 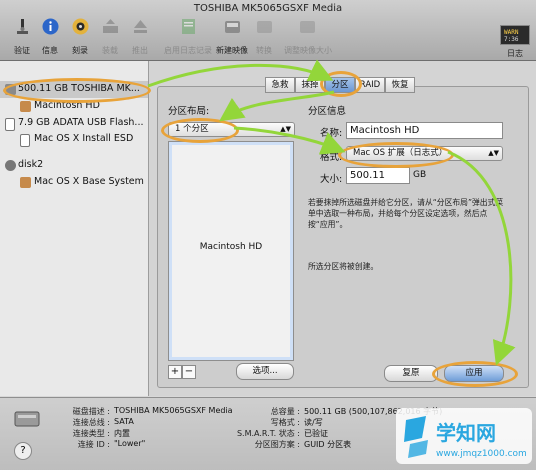 I want to click on site-watermark-logo: 学知网 www.jmqz1000.com, so click(x=464, y=436).